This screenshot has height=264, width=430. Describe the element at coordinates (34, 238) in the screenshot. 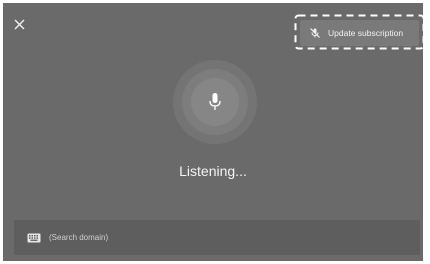

I see `keyboard-icon` at that location.